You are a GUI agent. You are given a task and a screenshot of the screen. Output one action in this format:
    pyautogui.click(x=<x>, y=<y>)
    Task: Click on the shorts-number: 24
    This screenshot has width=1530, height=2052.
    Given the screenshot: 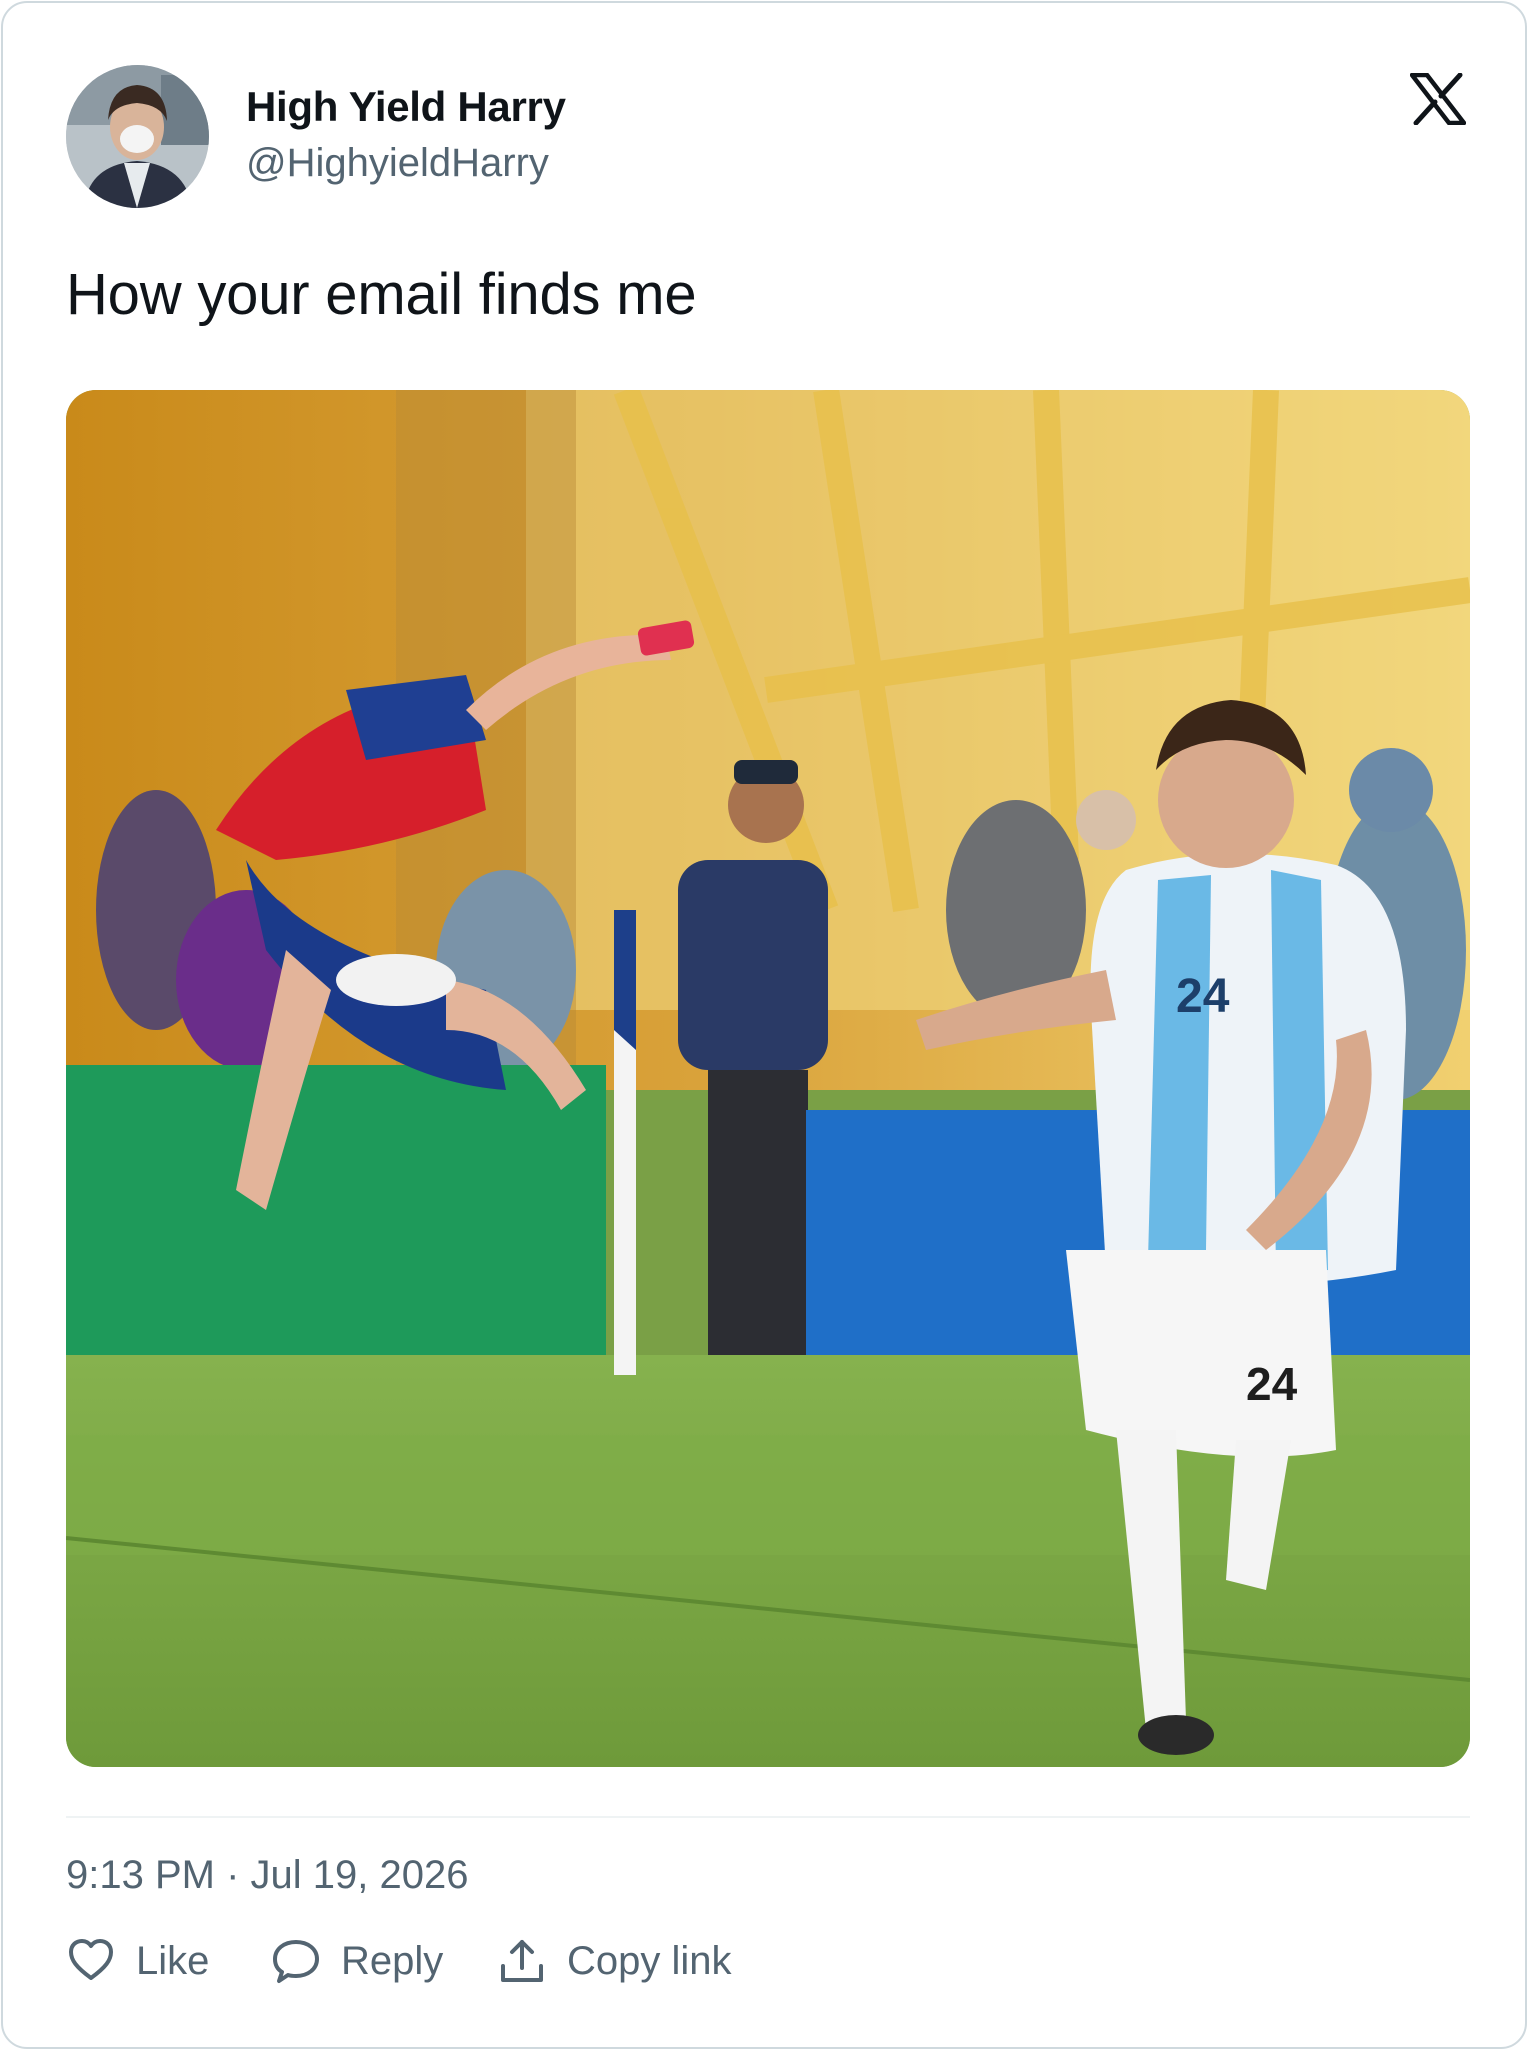 What is the action you would take?
    pyautogui.click(x=1272, y=1384)
    